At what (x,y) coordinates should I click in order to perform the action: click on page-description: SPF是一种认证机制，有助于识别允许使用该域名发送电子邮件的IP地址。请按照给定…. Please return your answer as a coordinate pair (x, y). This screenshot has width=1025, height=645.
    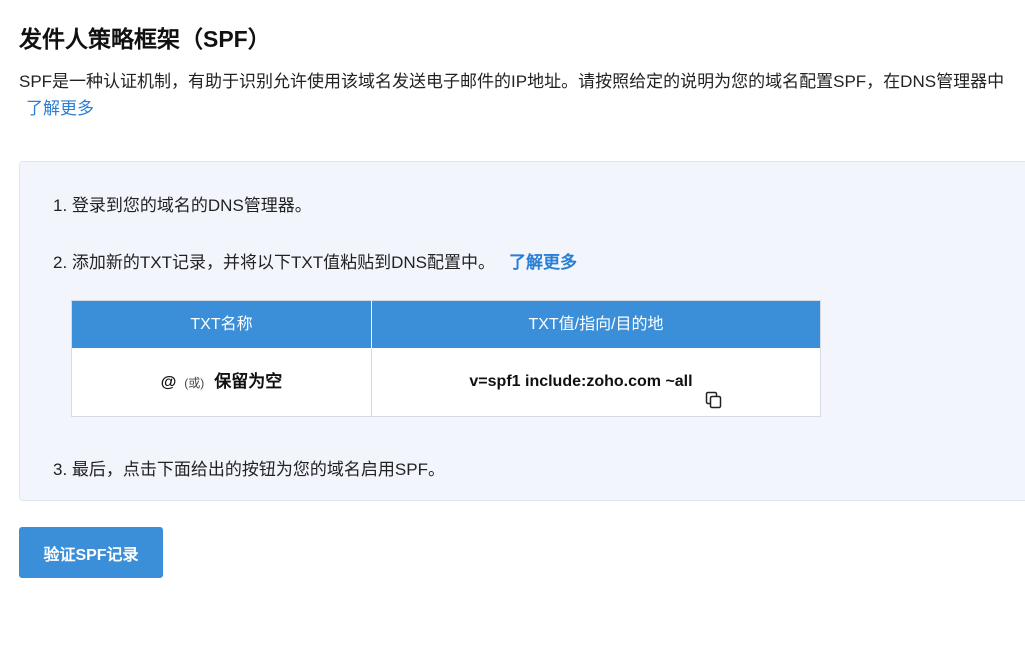
    Looking at the image, I should click on (512, 81).